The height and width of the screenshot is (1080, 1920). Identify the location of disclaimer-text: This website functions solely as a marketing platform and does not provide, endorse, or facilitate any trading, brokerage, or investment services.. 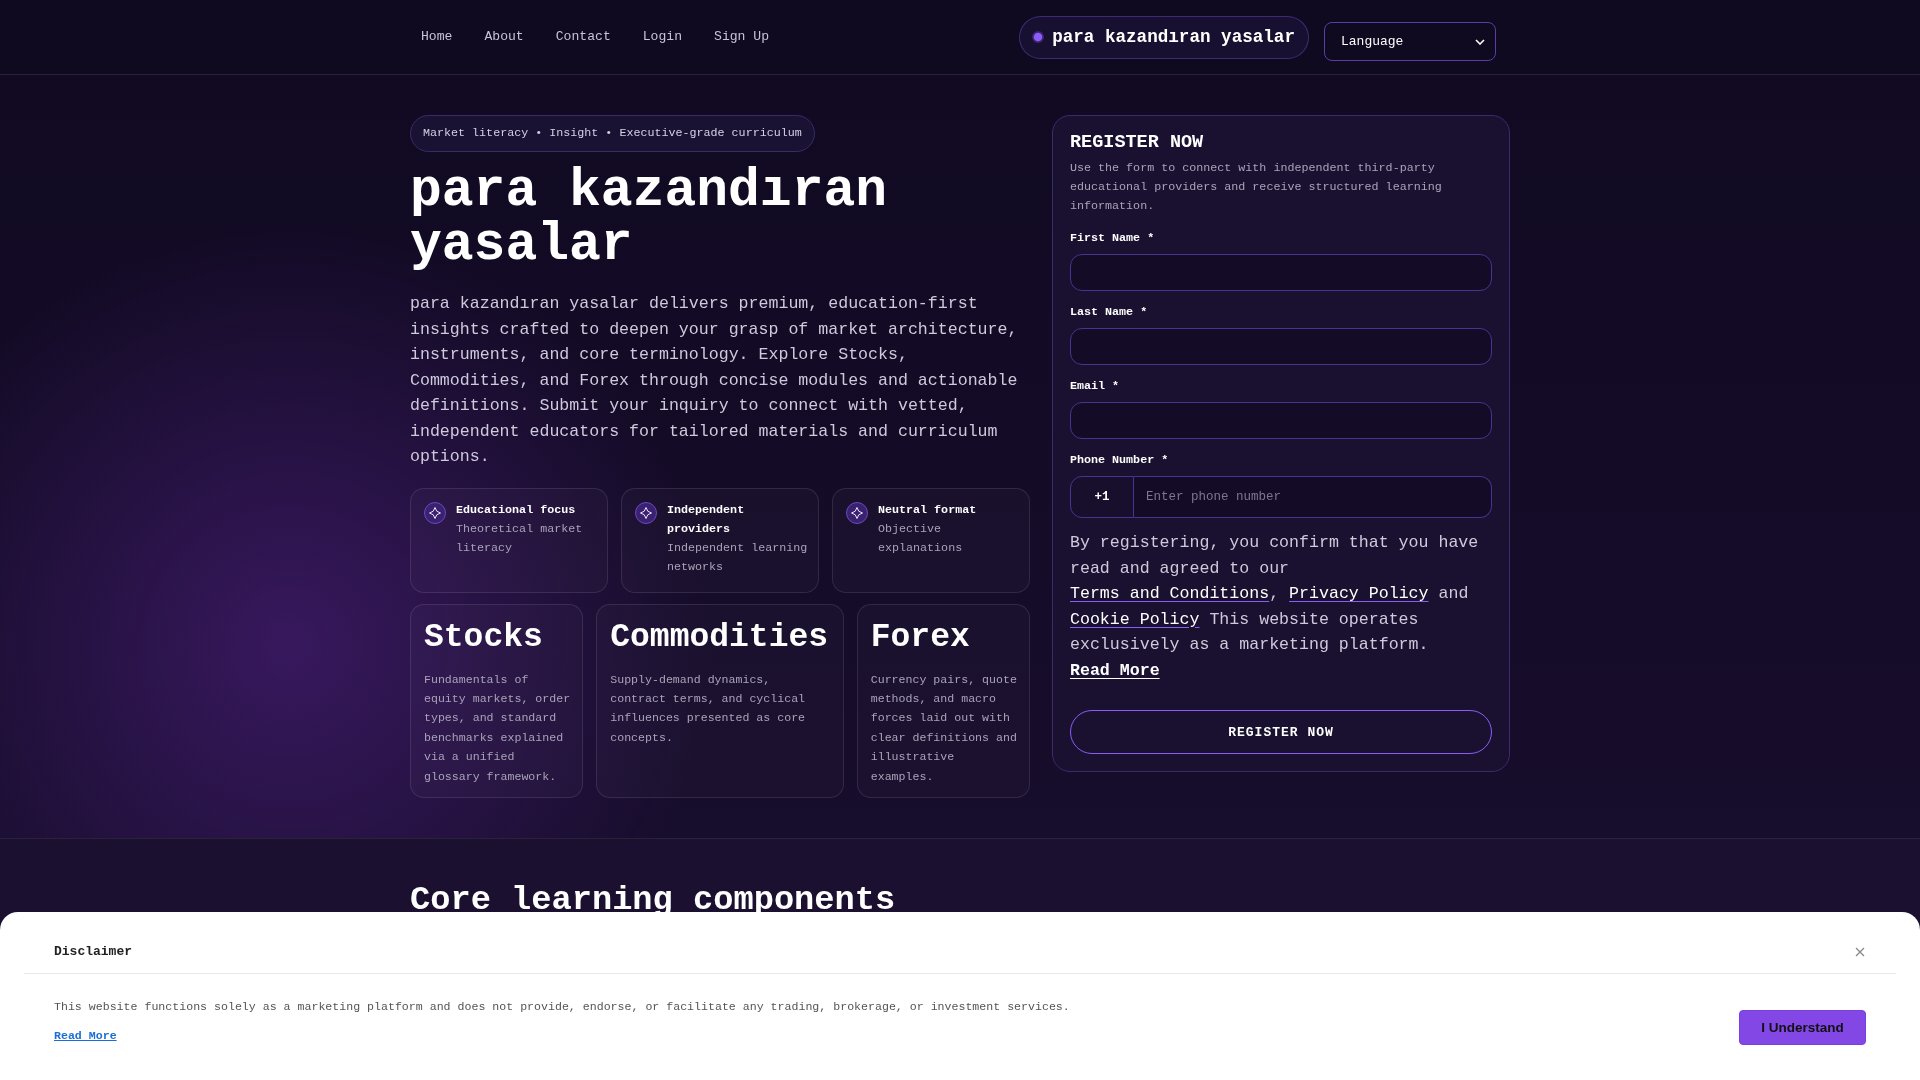
(562, 1007).